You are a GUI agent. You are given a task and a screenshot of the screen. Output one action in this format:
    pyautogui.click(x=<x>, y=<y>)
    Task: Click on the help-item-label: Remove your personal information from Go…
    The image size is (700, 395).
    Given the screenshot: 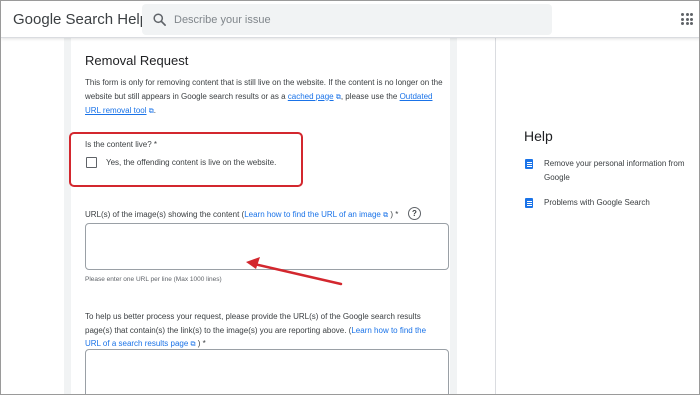 What is the action you would take?
    pyautogui.click(x=619, y=171)
    